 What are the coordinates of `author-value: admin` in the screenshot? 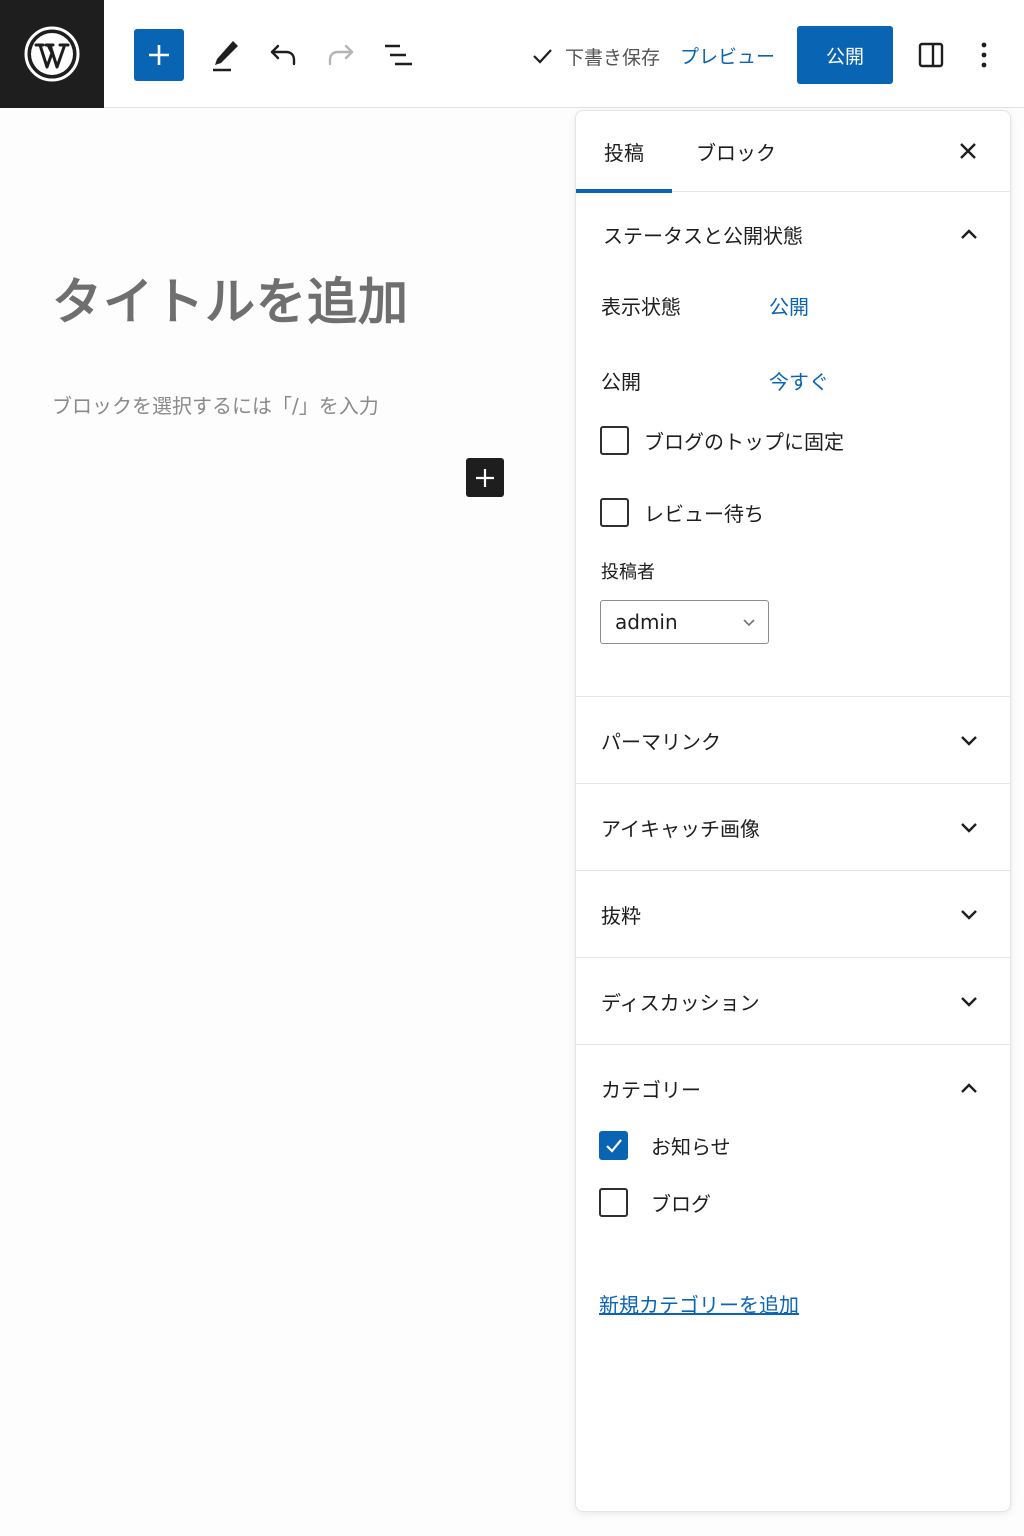 It's located at (646, 622).